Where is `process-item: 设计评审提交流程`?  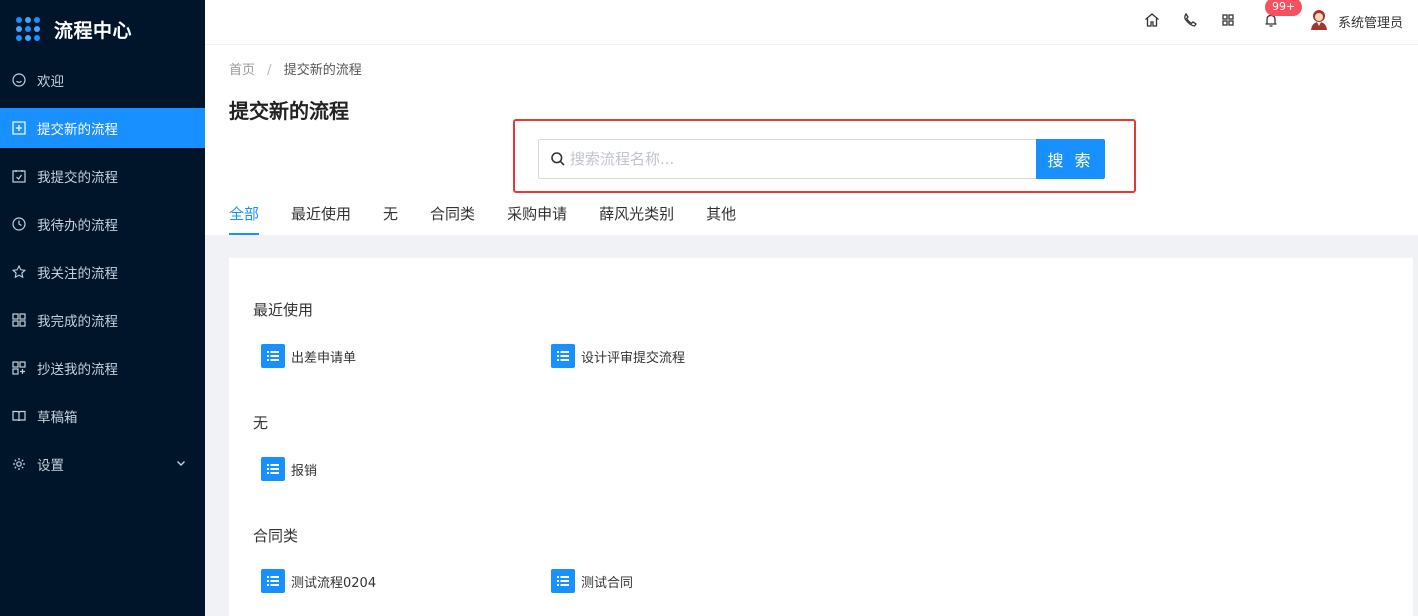
process-item: 设计评审提交流程 is located at coordinates (618, 356).